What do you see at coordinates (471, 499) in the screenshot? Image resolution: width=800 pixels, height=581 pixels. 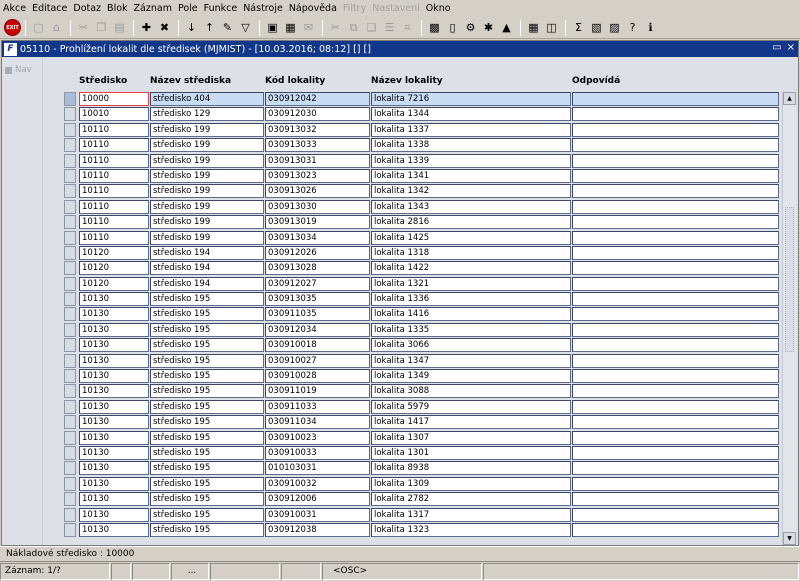 I see `cell-nazev-lokality: lokalita 2782` at bounding box center [471, 499].